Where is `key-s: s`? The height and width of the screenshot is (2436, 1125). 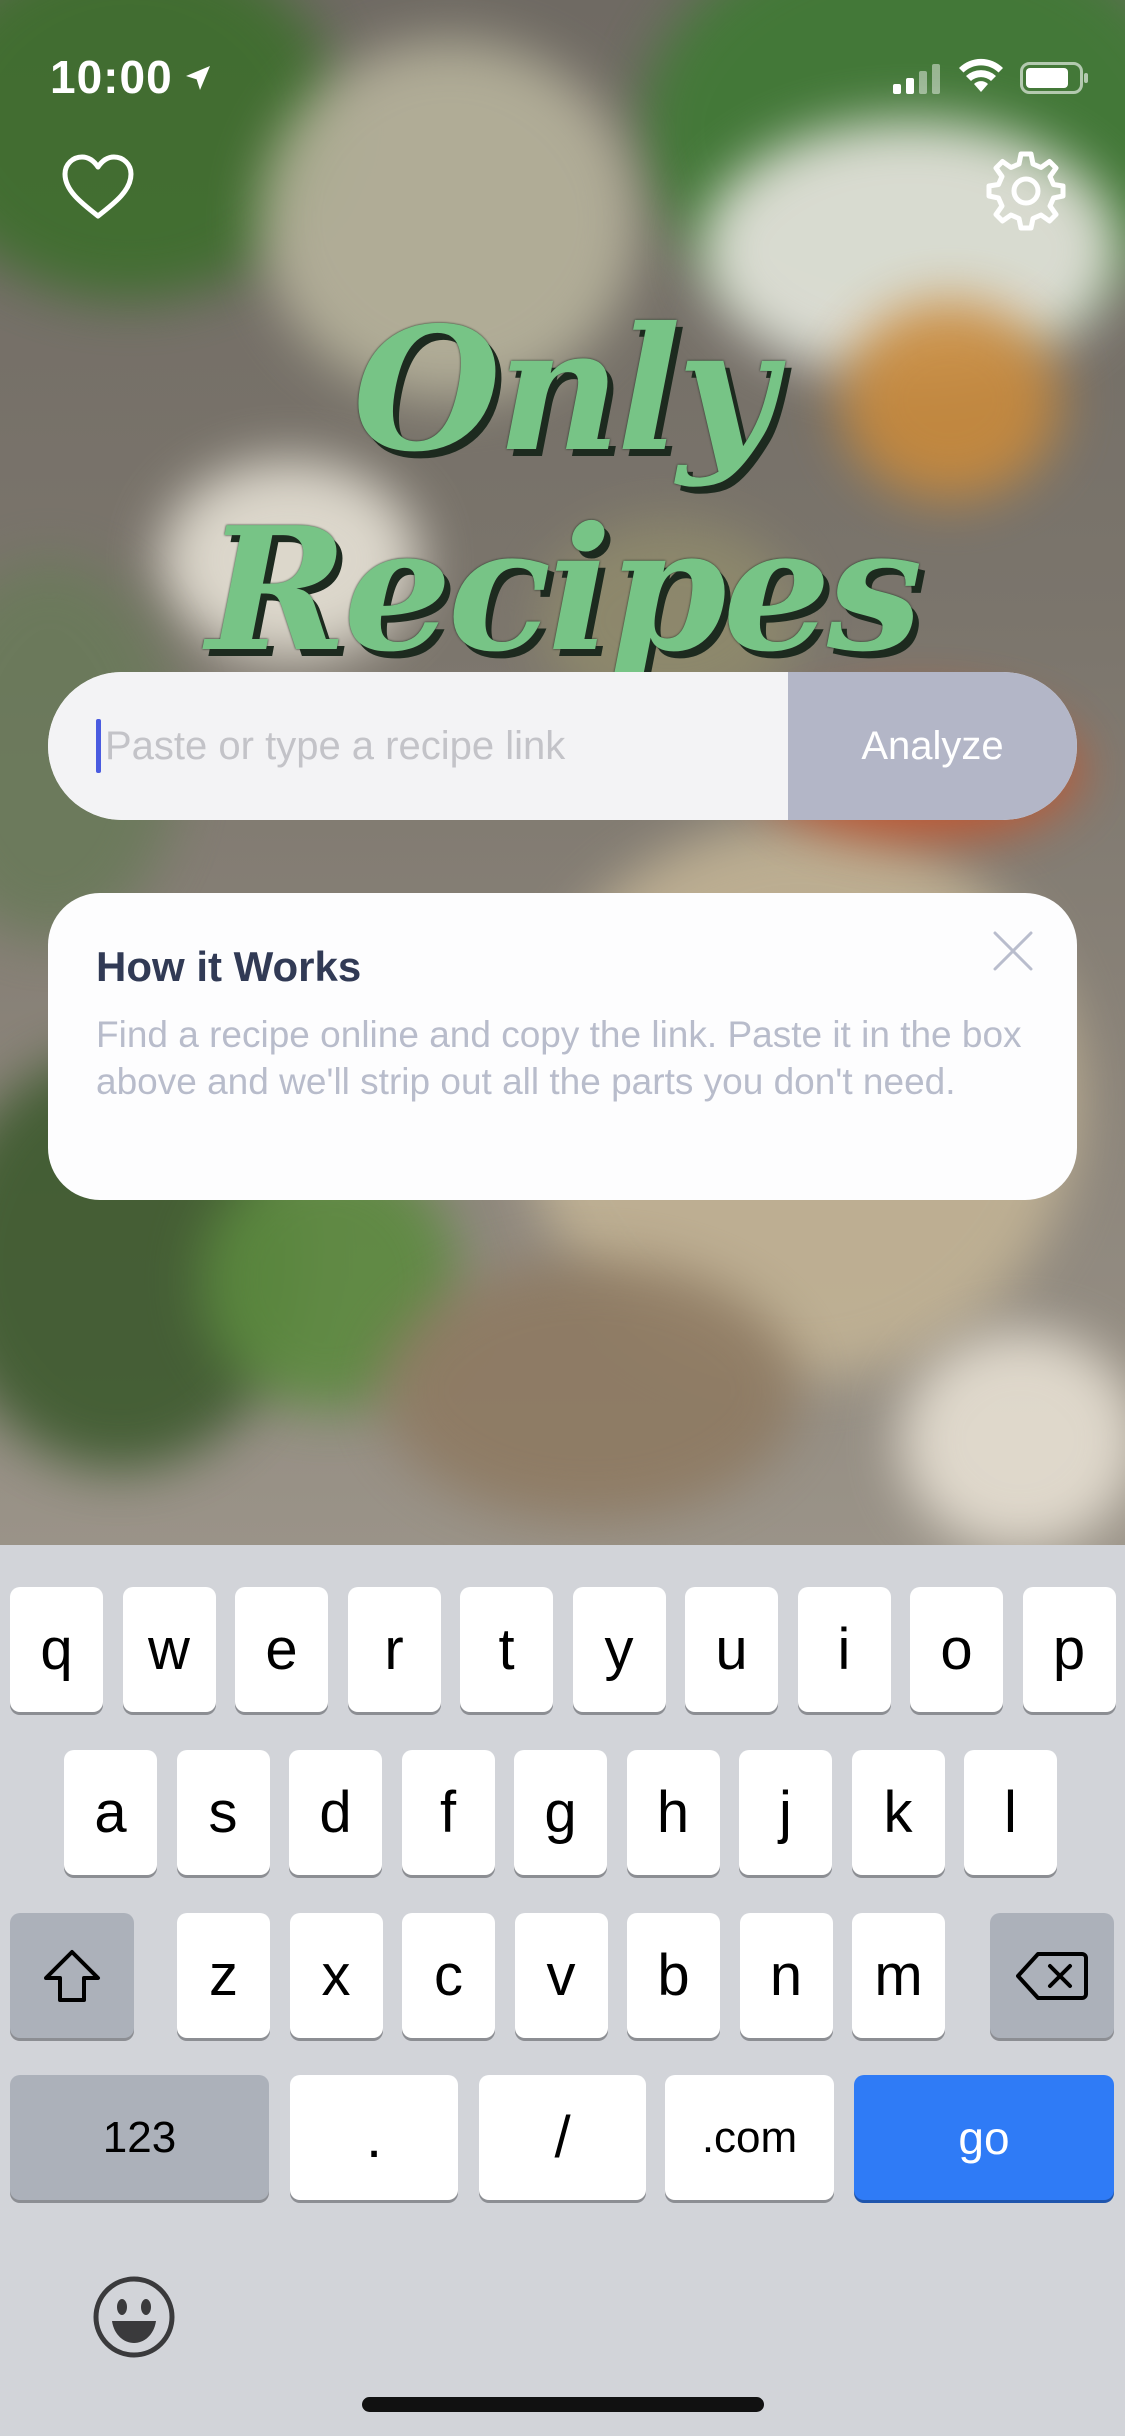 key-s: s is located at coordinates (223, 1812).